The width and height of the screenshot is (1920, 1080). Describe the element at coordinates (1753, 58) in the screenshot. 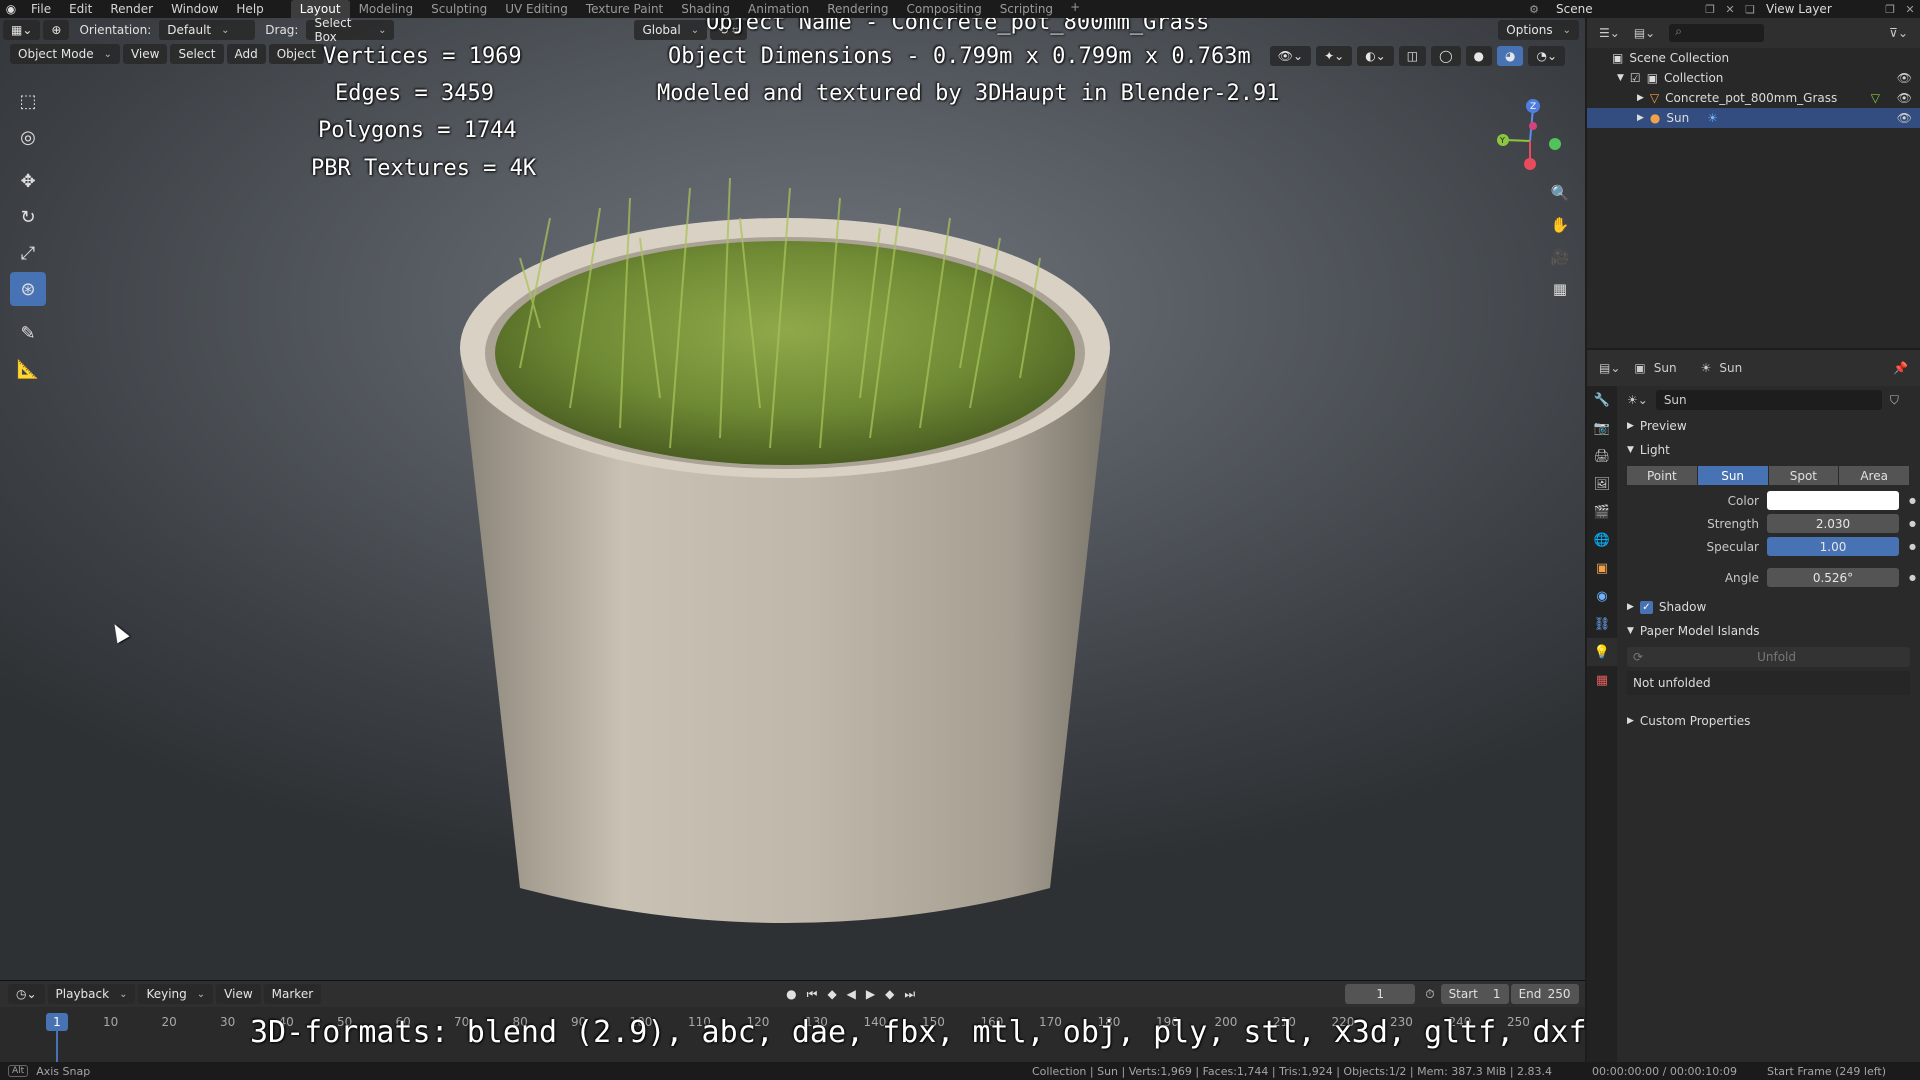

I see `scene-collection-row: ▣ Scene Collection` at that location.